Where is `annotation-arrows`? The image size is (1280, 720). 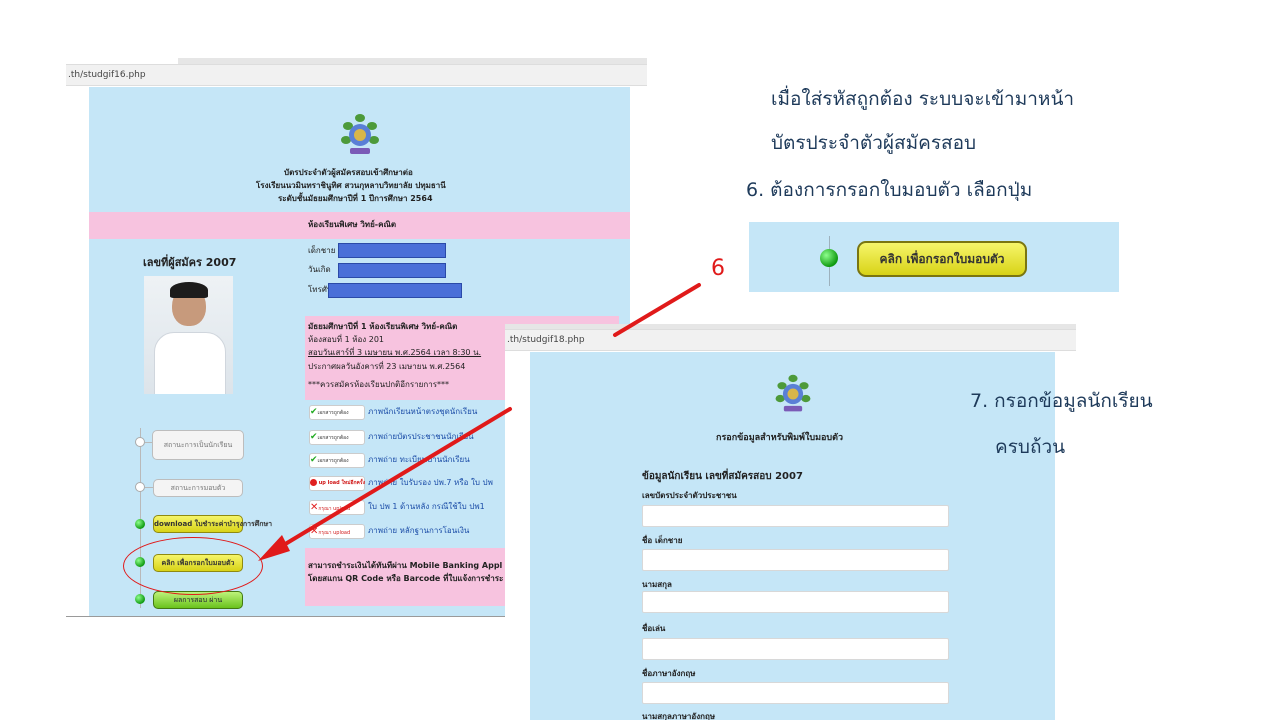
annotation-arrows is located at coordinates (479, 422).